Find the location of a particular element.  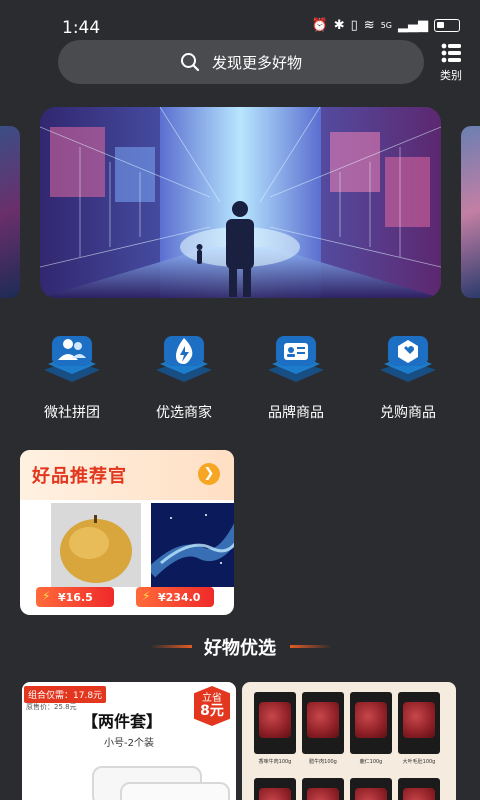

quick-nav-redeem-goods: 兑购商品 is located at coordinates (408, 376).